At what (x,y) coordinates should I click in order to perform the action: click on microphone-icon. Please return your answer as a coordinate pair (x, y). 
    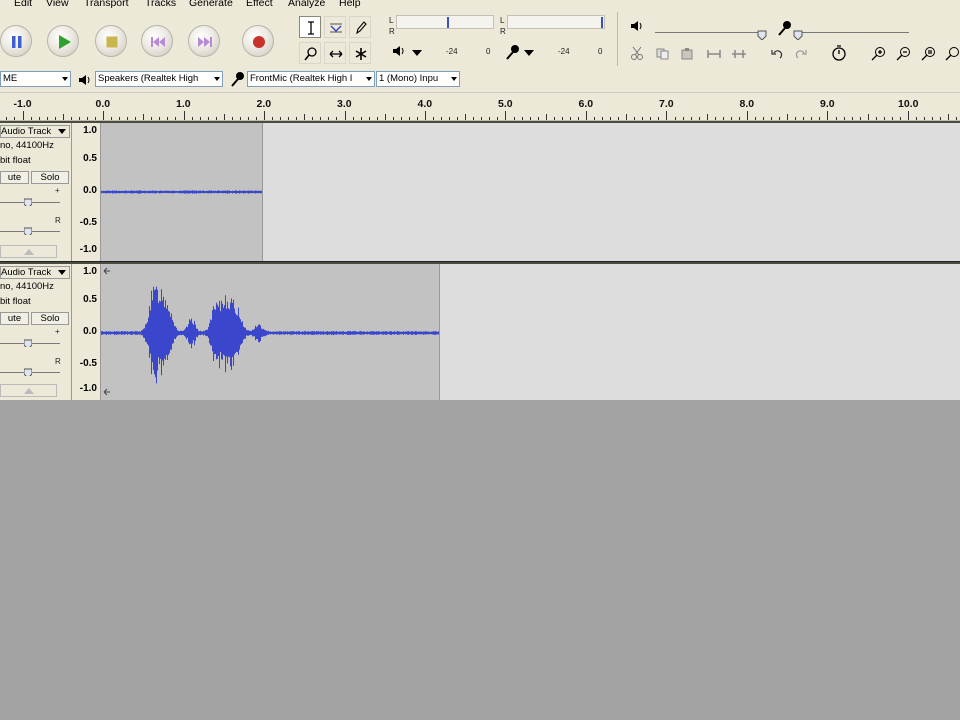
    Looking at the image, I should click on (237, 79).